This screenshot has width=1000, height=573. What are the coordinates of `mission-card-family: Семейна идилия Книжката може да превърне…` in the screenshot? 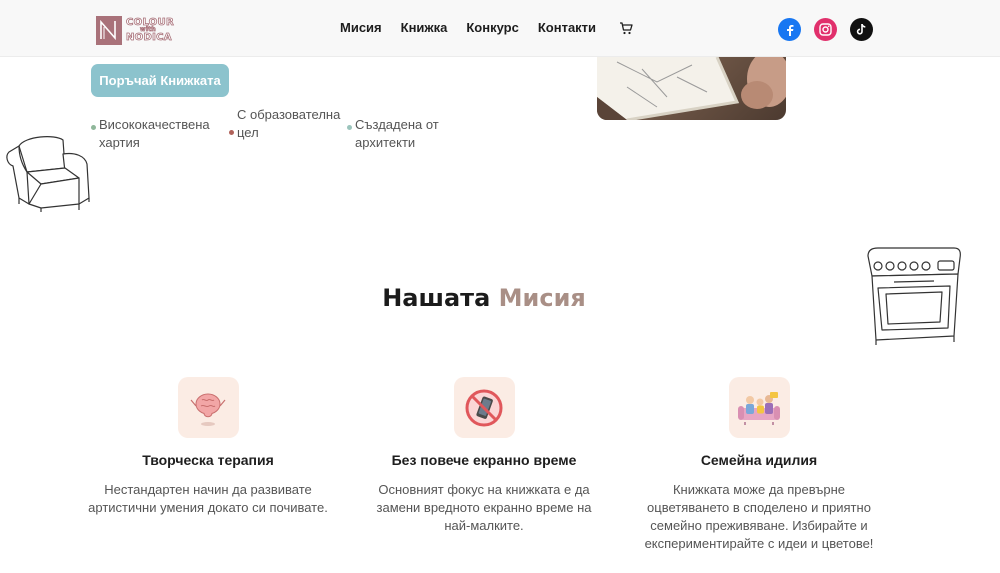 It's located at (759, 465).